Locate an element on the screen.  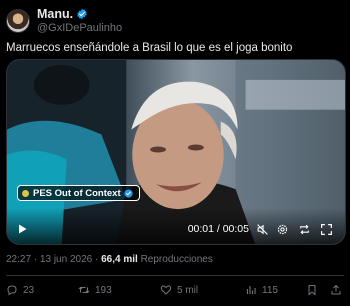
watermark-verified-icon is located at coordinates (128, 193).